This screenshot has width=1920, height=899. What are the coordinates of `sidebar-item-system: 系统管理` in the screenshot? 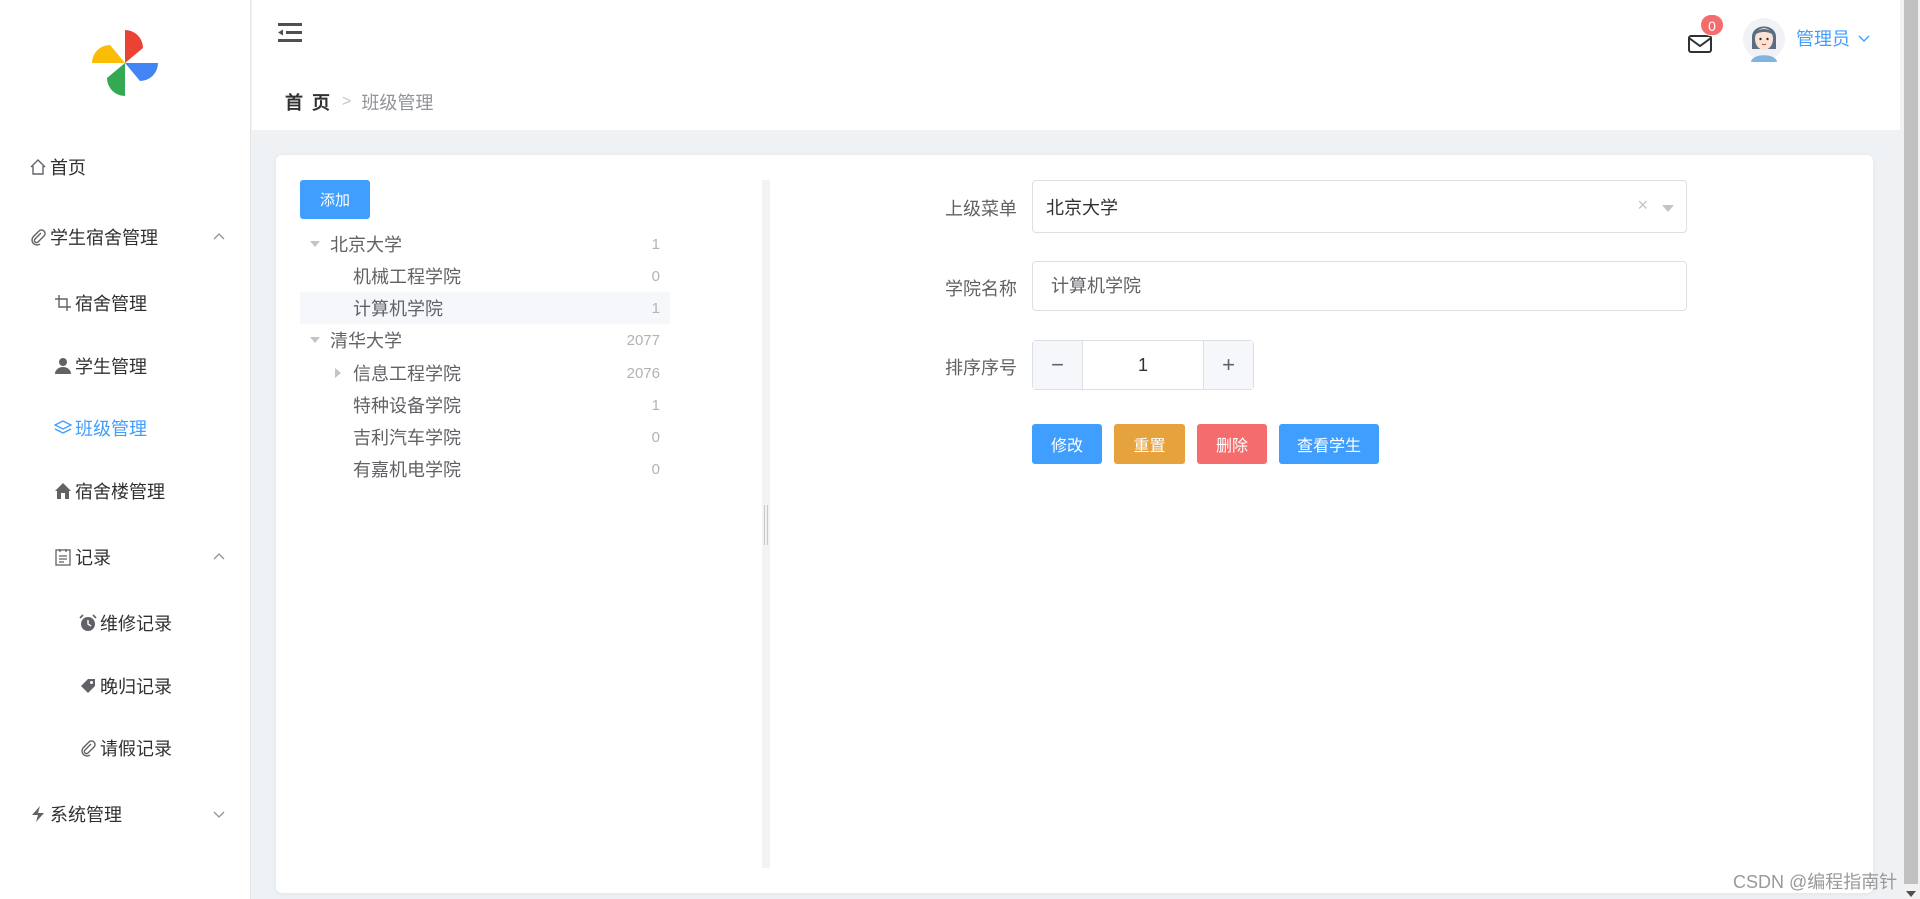 It's located at (125, 814).